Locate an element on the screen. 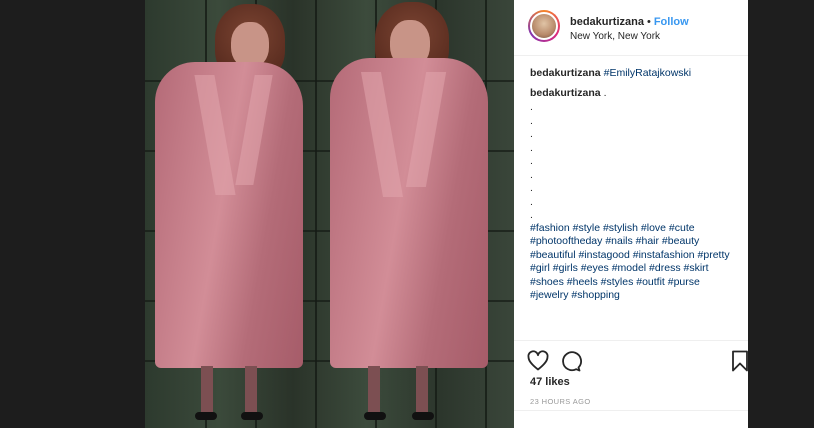 Image resolution: width=814 pixels, height=428 pixels. heart-icon is located at coordinates (538, 361).